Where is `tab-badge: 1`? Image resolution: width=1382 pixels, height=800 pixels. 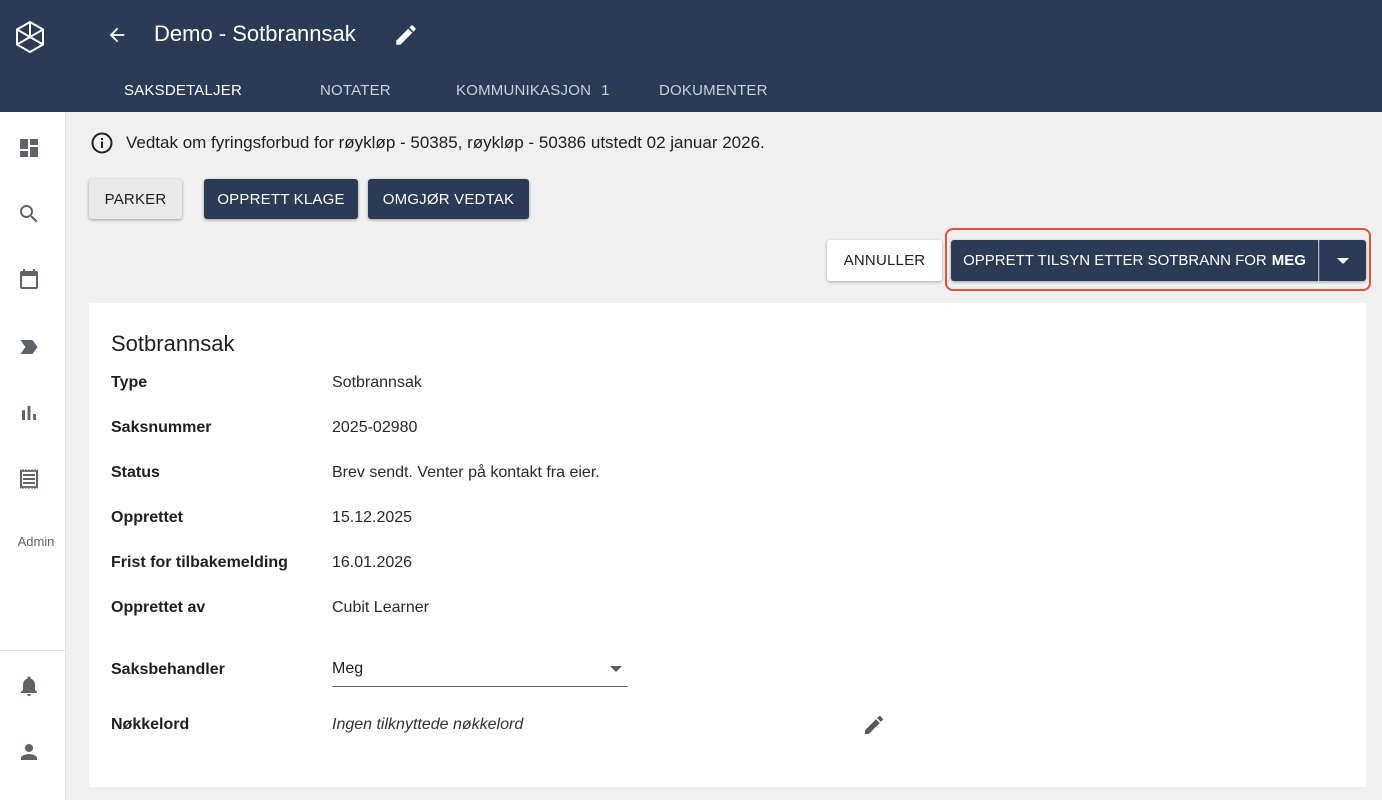
tab-badge: 1 is located at coordinates (605, 90).